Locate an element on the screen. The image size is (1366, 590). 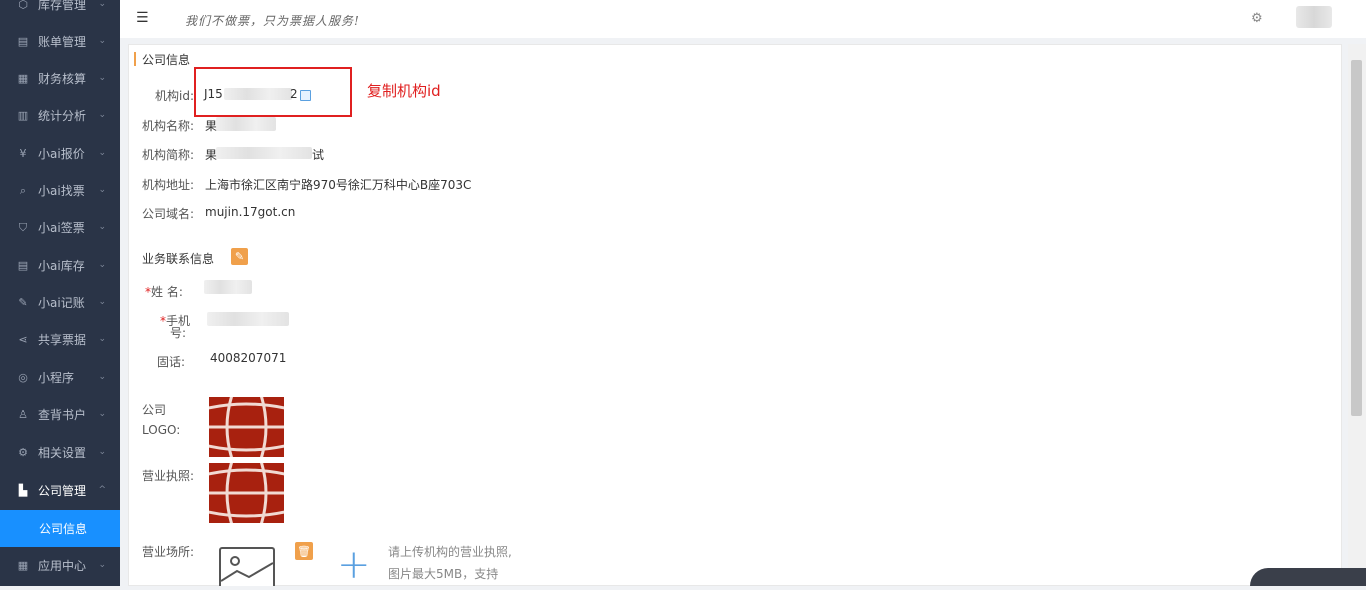
image-placeholder-icon is located at coordinates (247, 566).